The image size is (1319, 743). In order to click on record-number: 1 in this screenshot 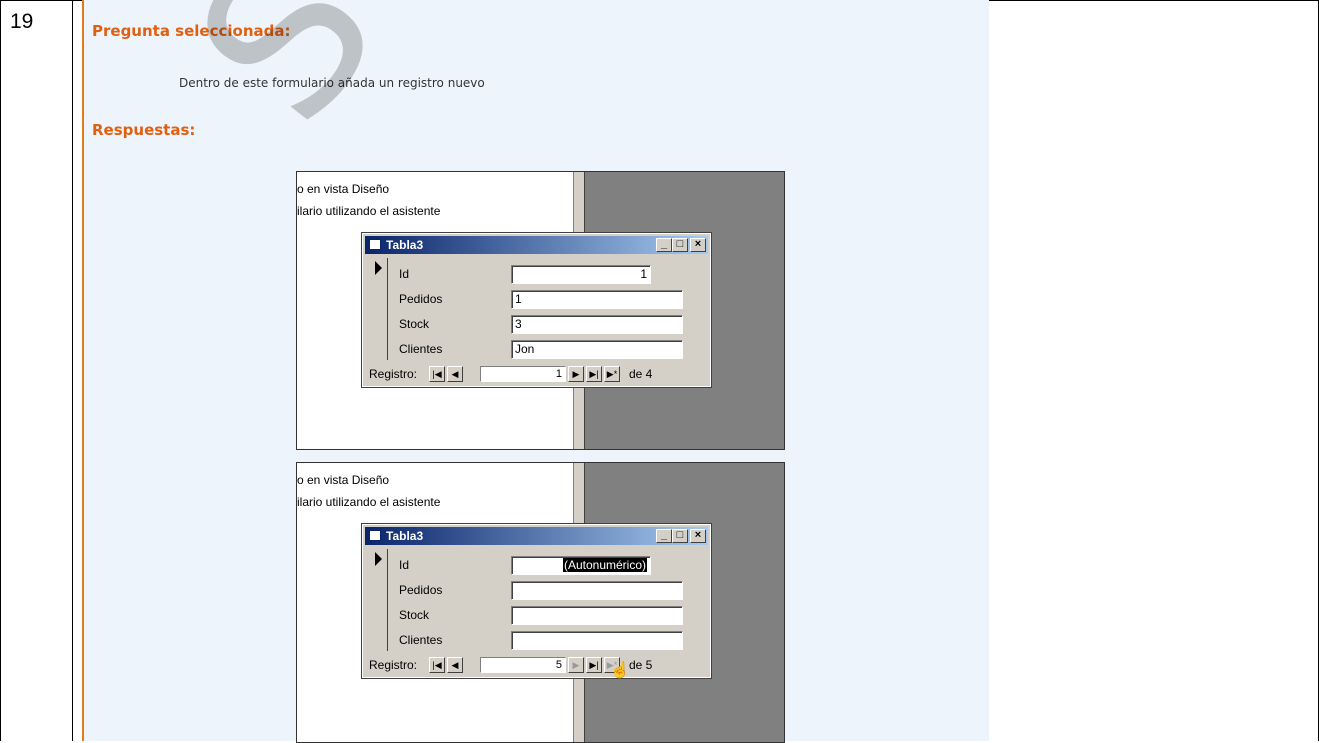, I will do `click(523, 374)`.